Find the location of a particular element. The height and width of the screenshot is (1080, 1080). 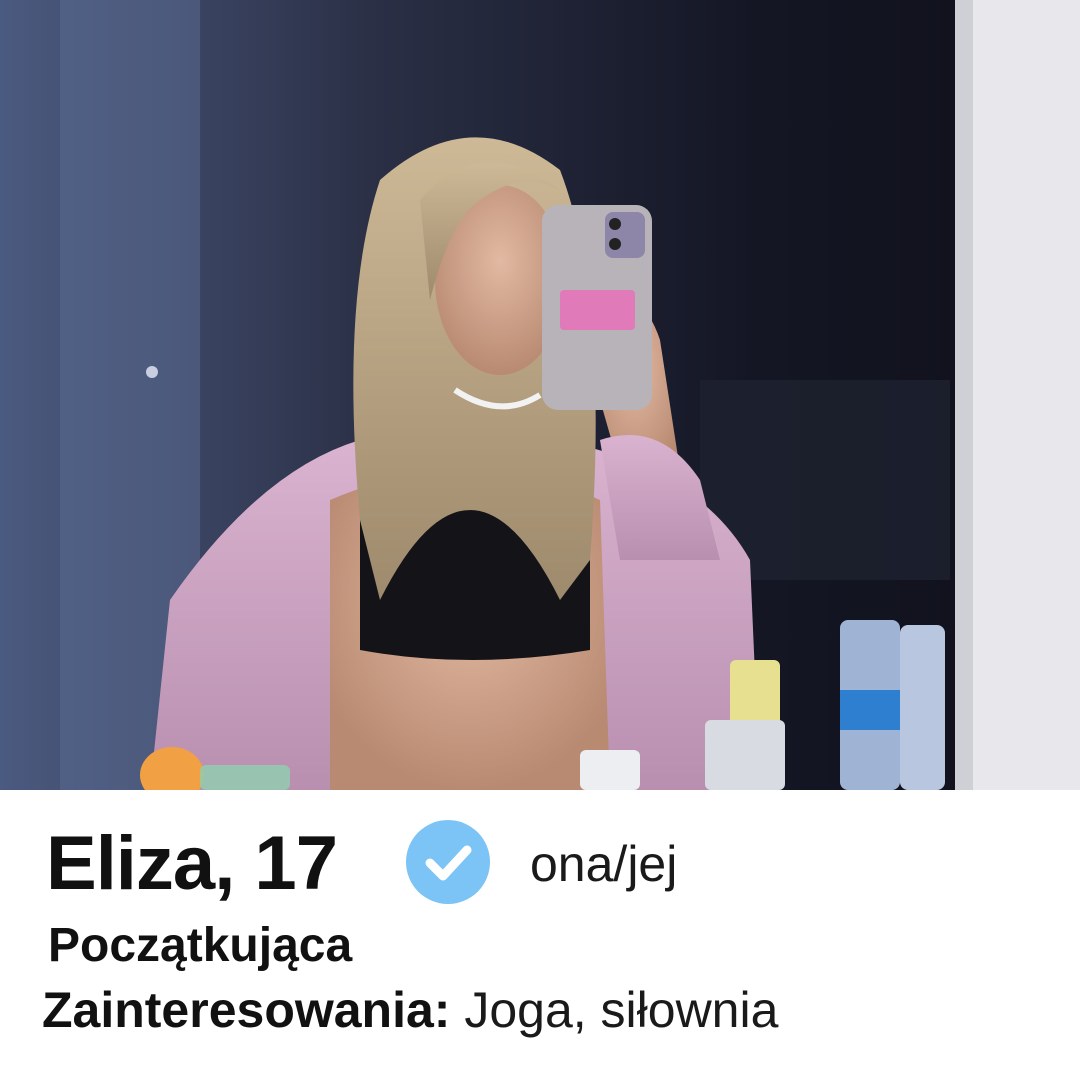

profile-interests: Zainteresowania: Joga, siłownia is located at coordinates (410, 1010).